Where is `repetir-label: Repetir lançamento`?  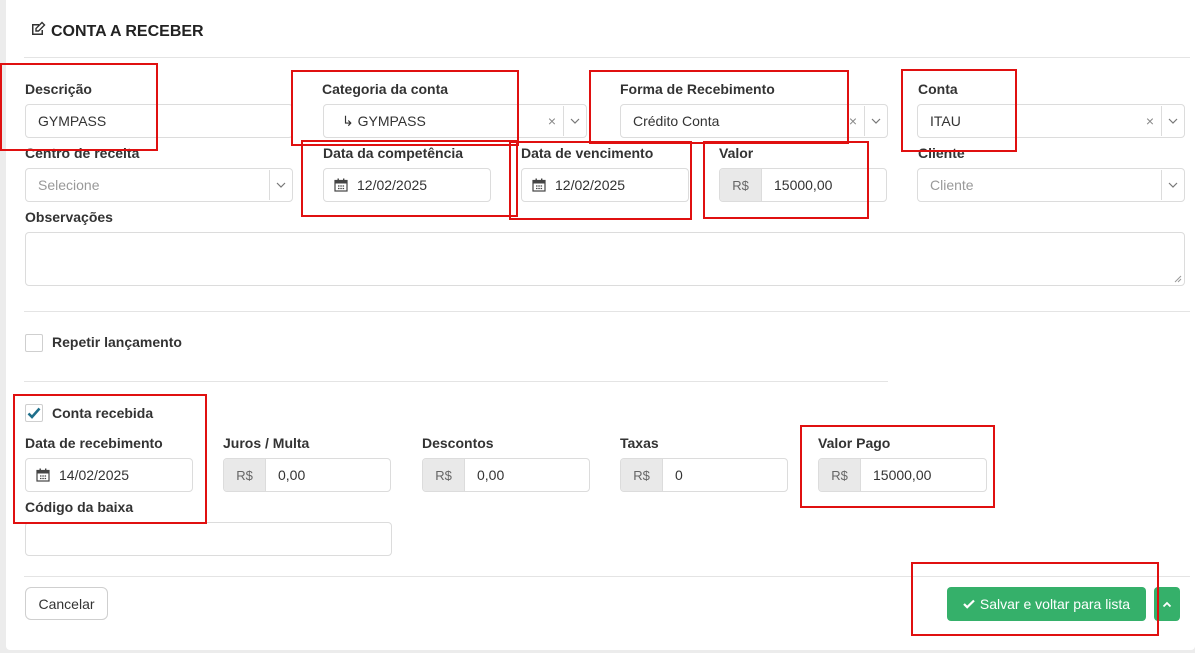 repetir-label: Repetir lançamento is located at coordinates (117, 342).